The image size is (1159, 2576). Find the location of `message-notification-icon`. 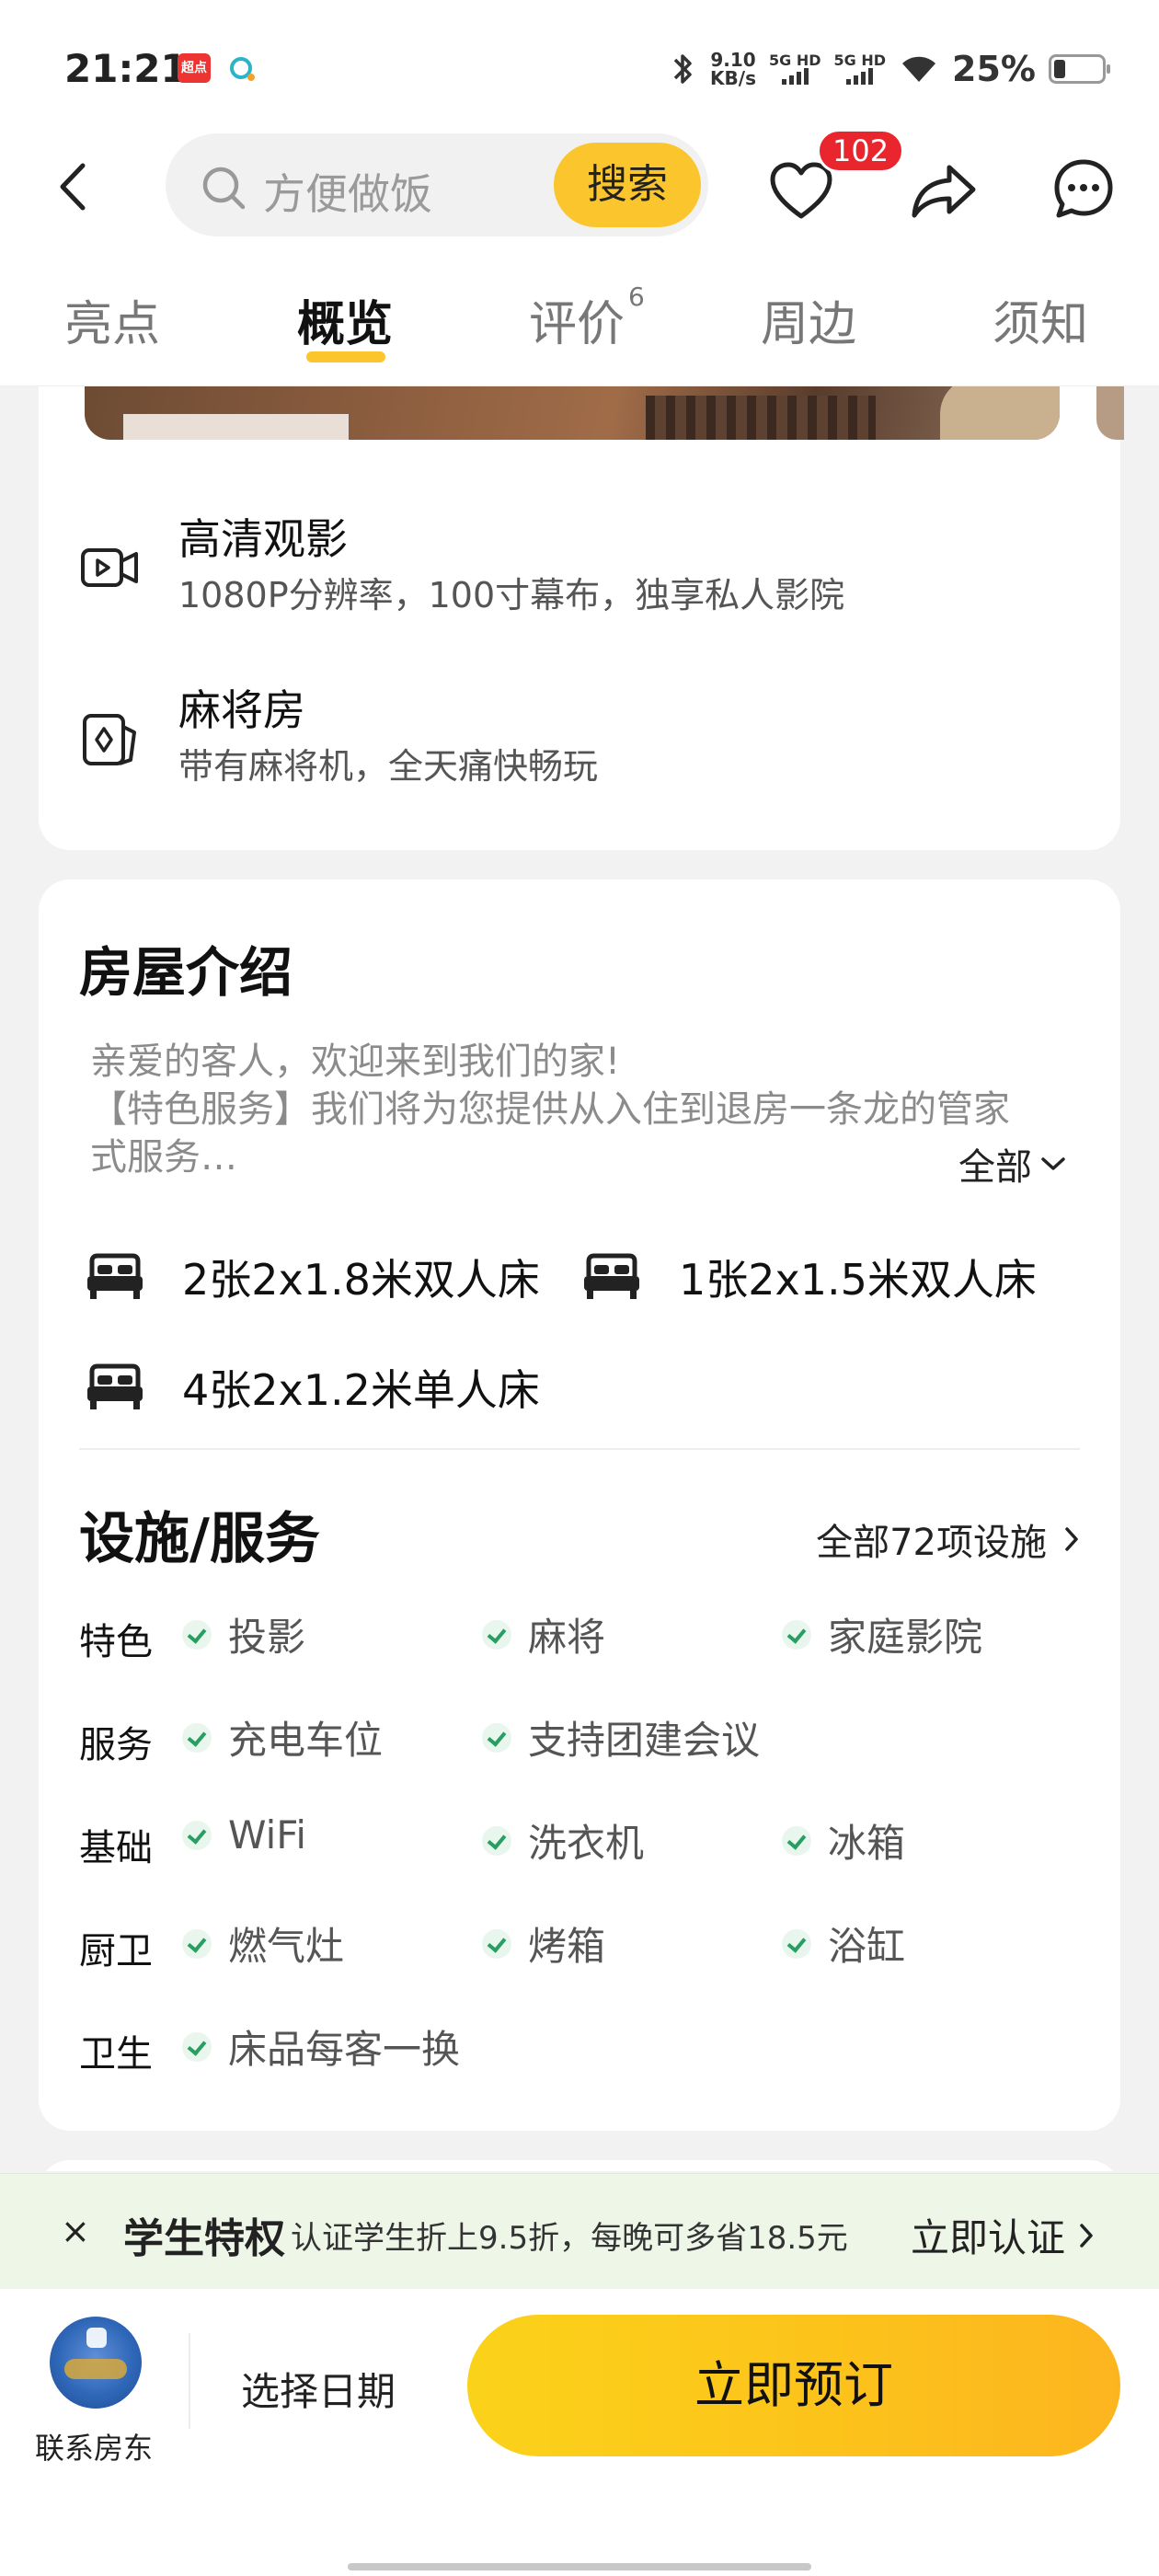

message-notification-icon is located at coordinates (242, 69).